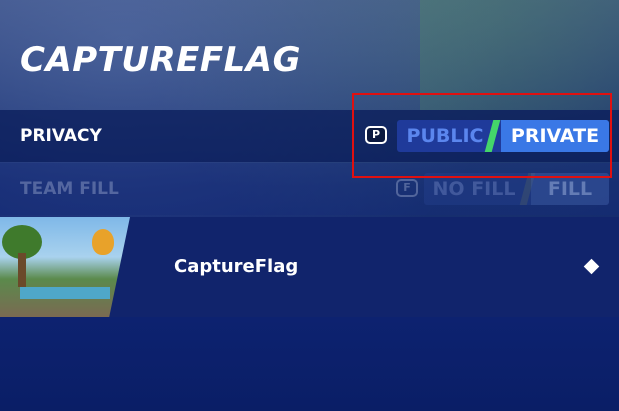 The image size is (619, 411). Describe the element at coordinates (591, 266) in the screenshot. I see `diamond-icon` at that location.